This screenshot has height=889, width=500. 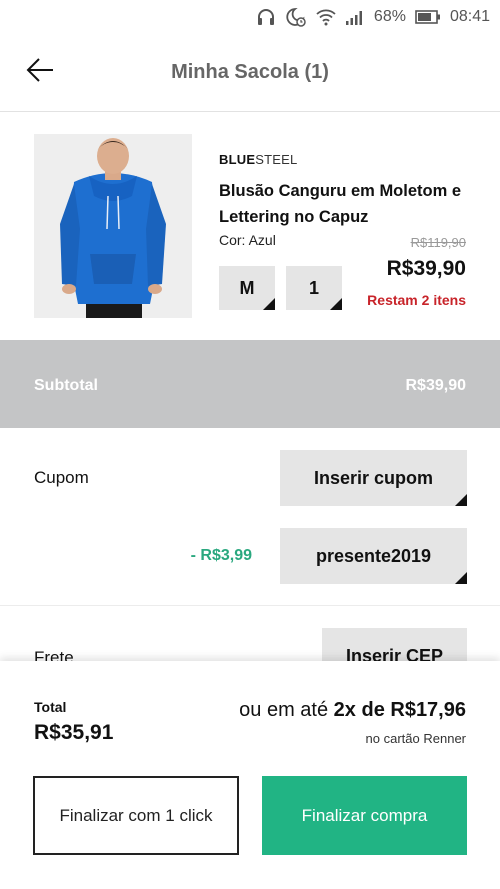 I want to click on one-click-checkout-button: Finalizar com 1 click, so click(x=136, y=815).